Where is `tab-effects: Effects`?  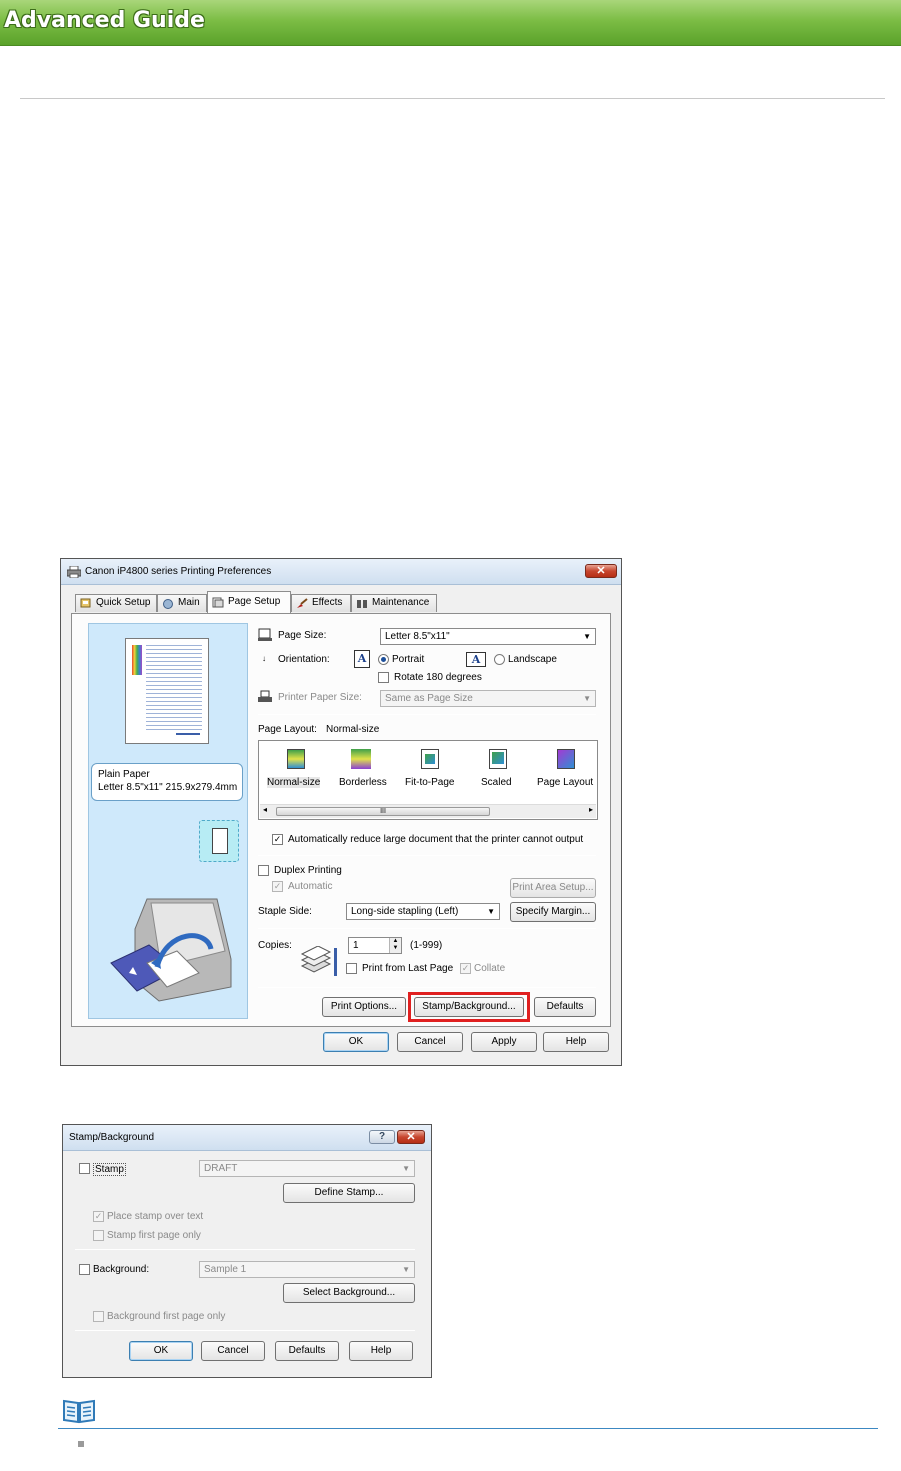 tab-effects: Effects is located at coordinates (321, 603).